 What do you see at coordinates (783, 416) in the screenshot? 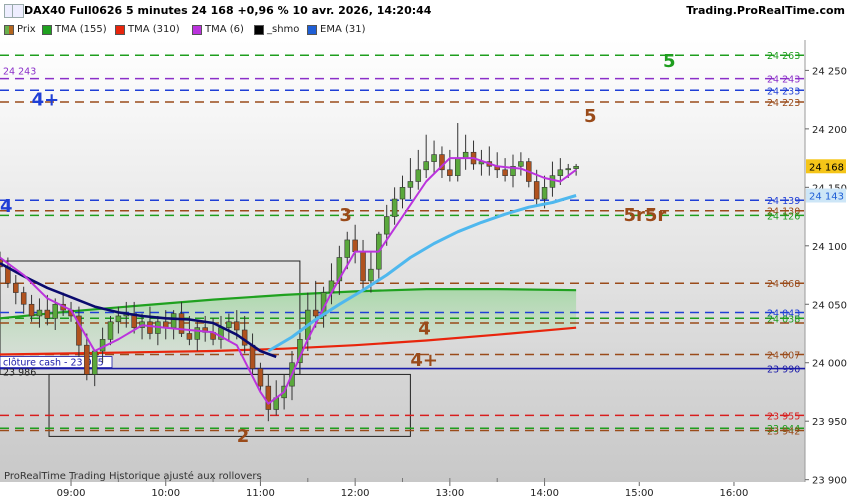
I see `level-label: 23 955` at bounding box center [783, 416].